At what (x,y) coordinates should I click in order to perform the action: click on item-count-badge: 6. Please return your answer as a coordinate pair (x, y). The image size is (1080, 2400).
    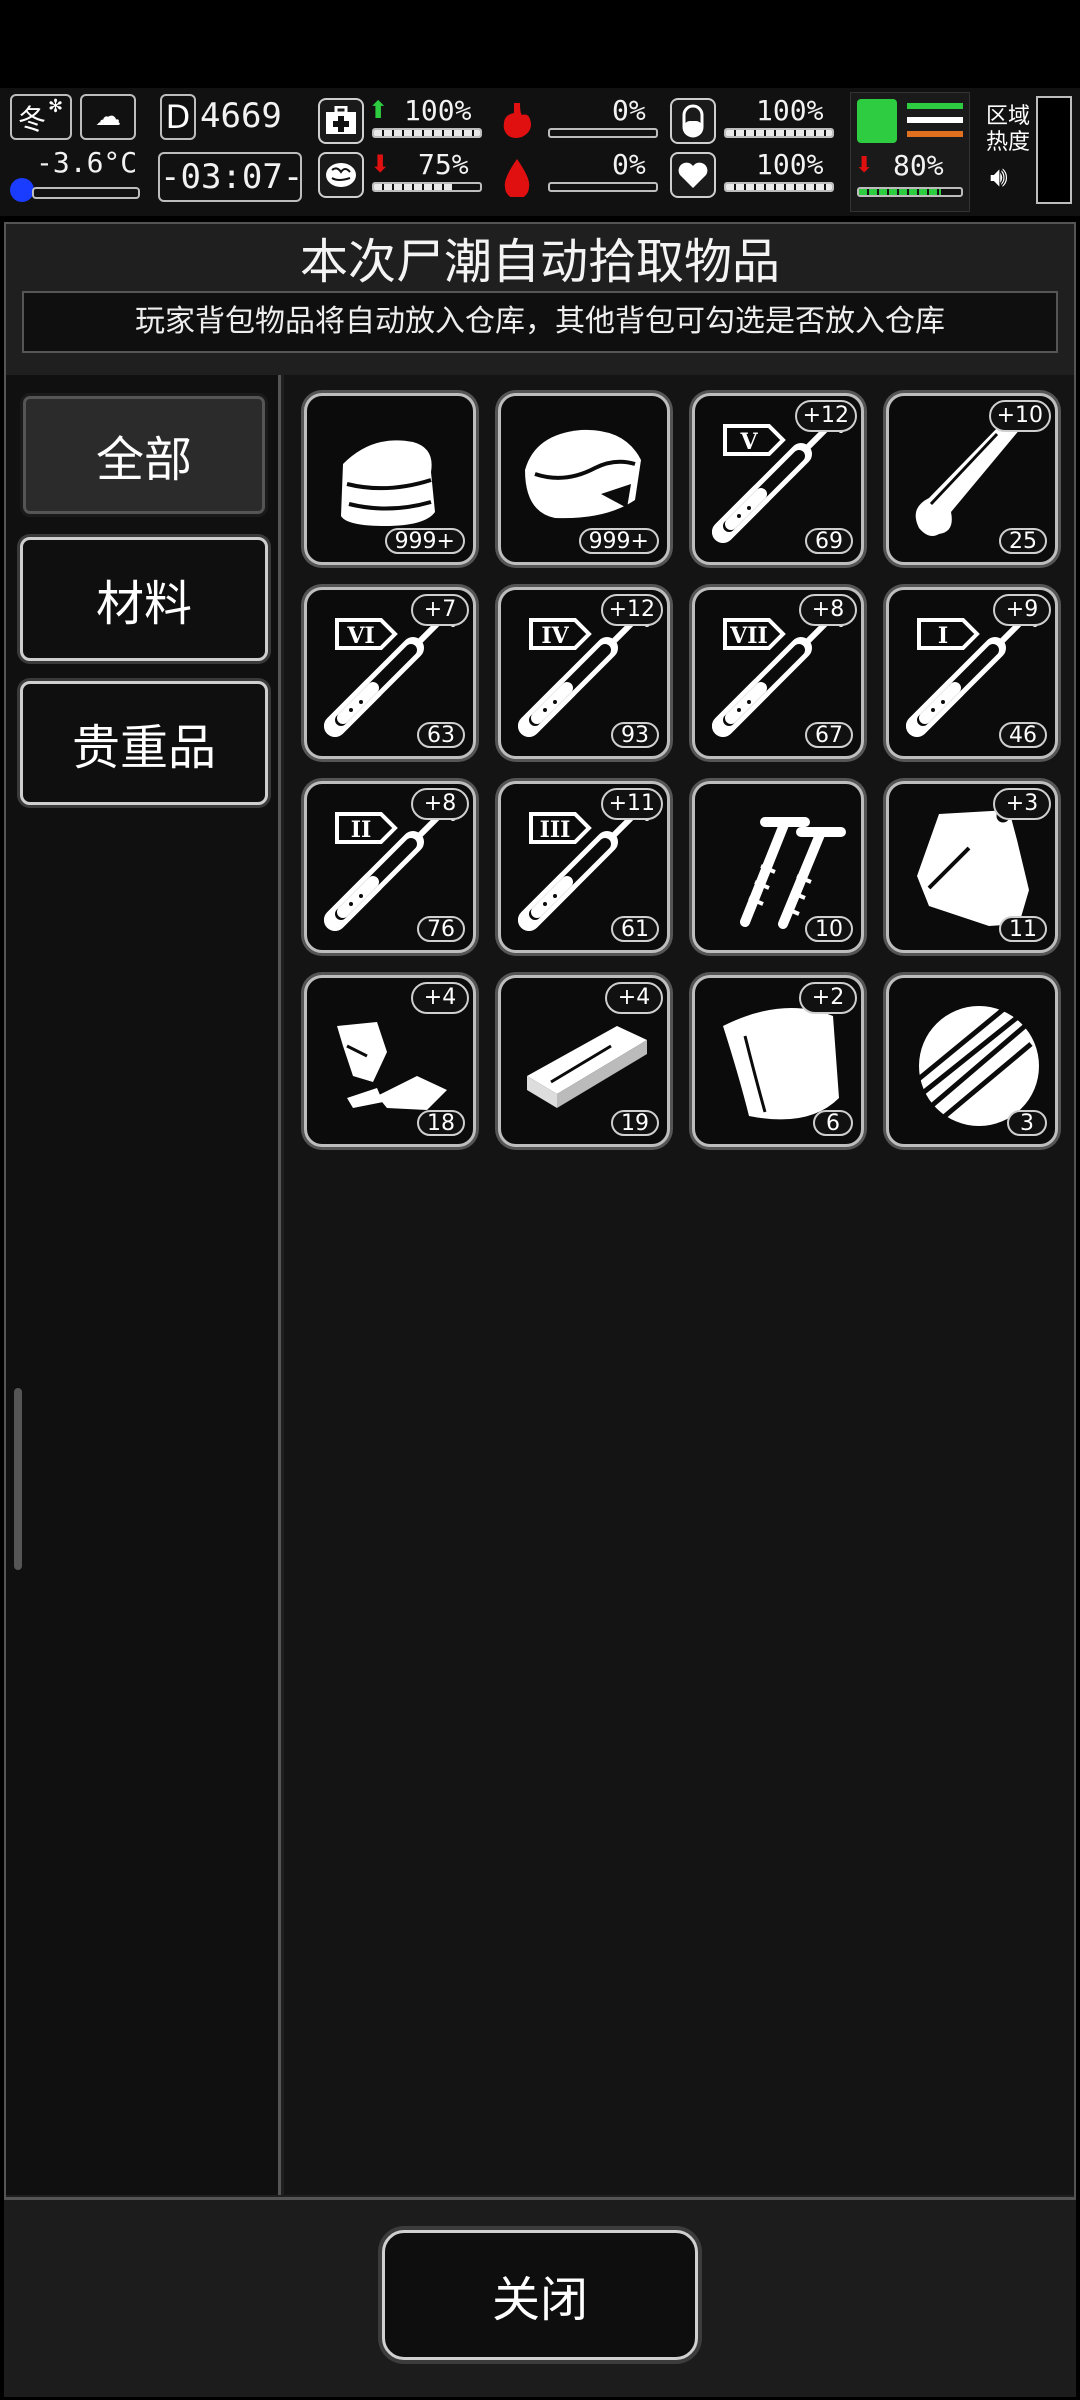
    Looking at the image, I should click on (833, 1123).